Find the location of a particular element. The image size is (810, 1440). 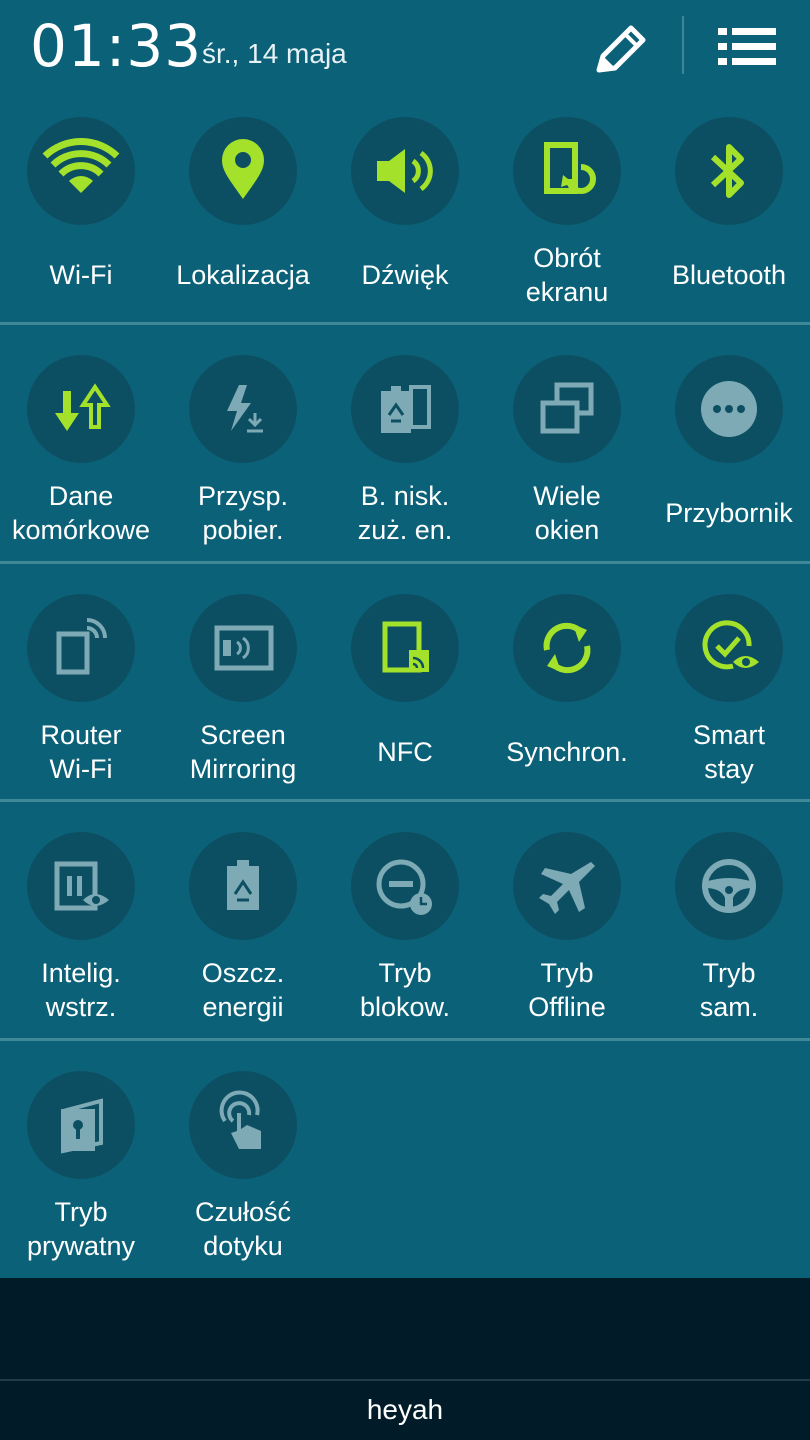

tile-screen-mirroring: Screen Mirroring is located at coordinates (243, 693).